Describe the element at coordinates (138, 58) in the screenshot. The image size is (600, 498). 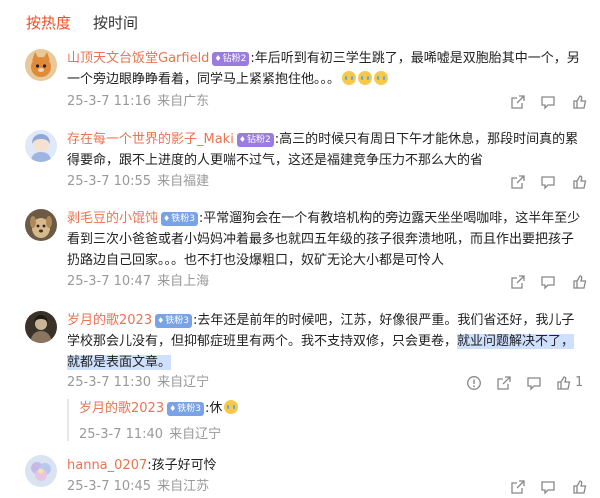
I see `comment-username: 山顶天文台饭堂Garfield` at that location.